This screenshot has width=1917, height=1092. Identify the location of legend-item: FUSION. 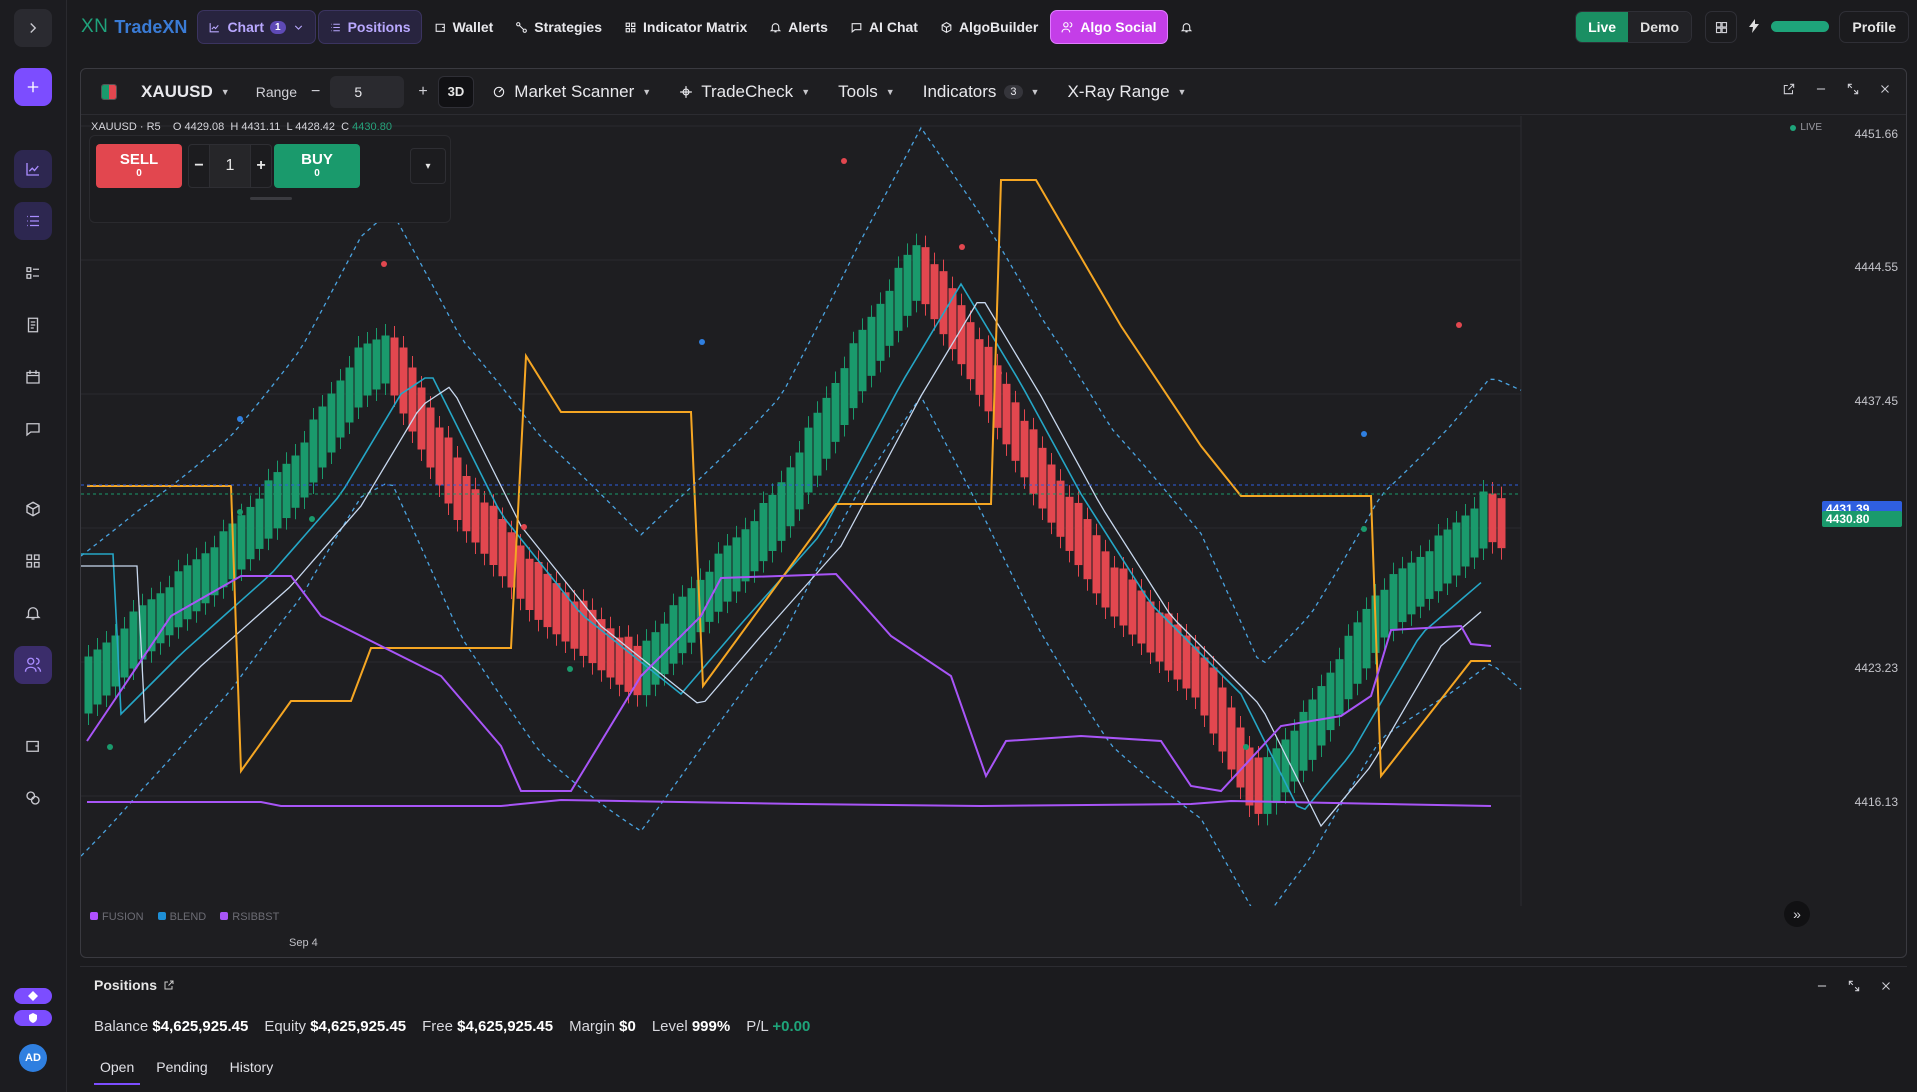
(117, 917).